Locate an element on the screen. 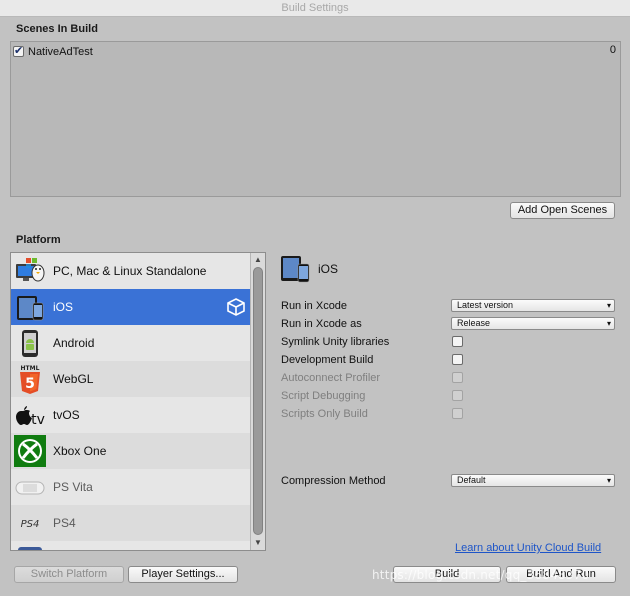  scene-row: NativeAdTest 0 is located at coordinates (315, 51).